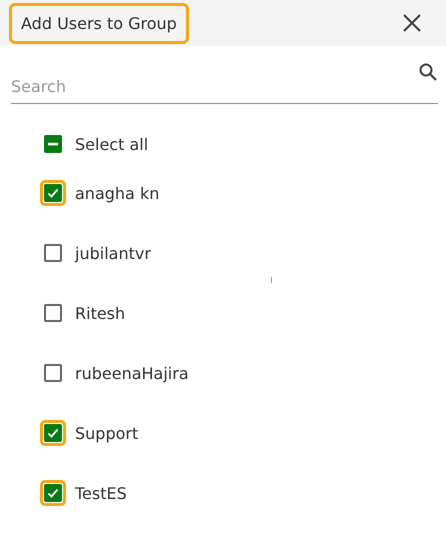 Image resolution: width=446 pixels, height=543 pixels. Describe the element at coordinates (101, 493) in the screenshot. I see `user-name: TestES` at that location.